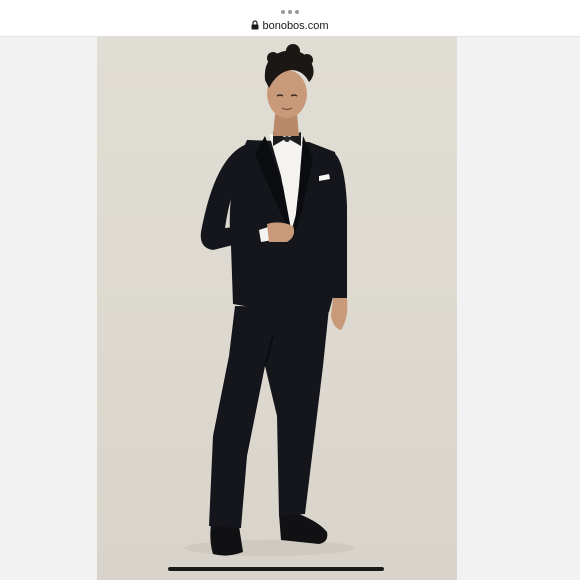 This screenshot has width=580, height=580. I want to click on more-dots-icon, so click(290, 12).